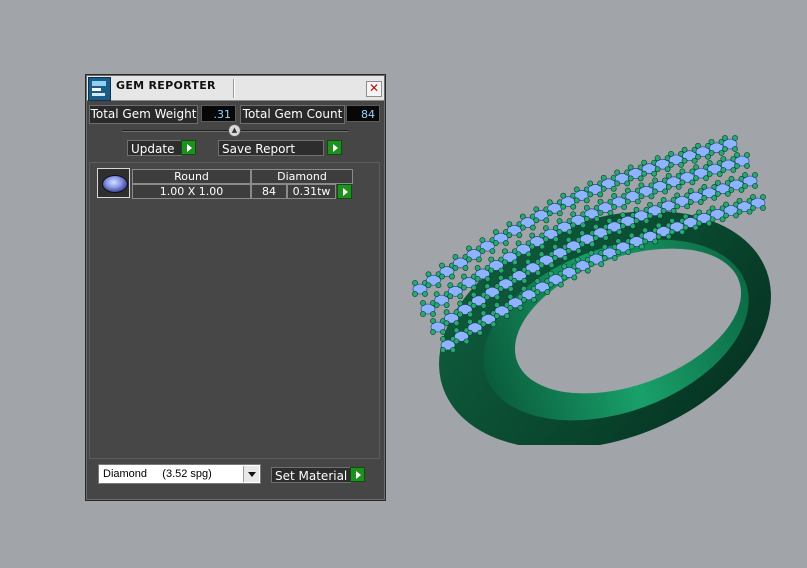 This screenshot has width=807, height=568. What do you see at coordinates (188, 147) in the screenshot?
I see `update-go-icon` at bounding box center [188, 147].